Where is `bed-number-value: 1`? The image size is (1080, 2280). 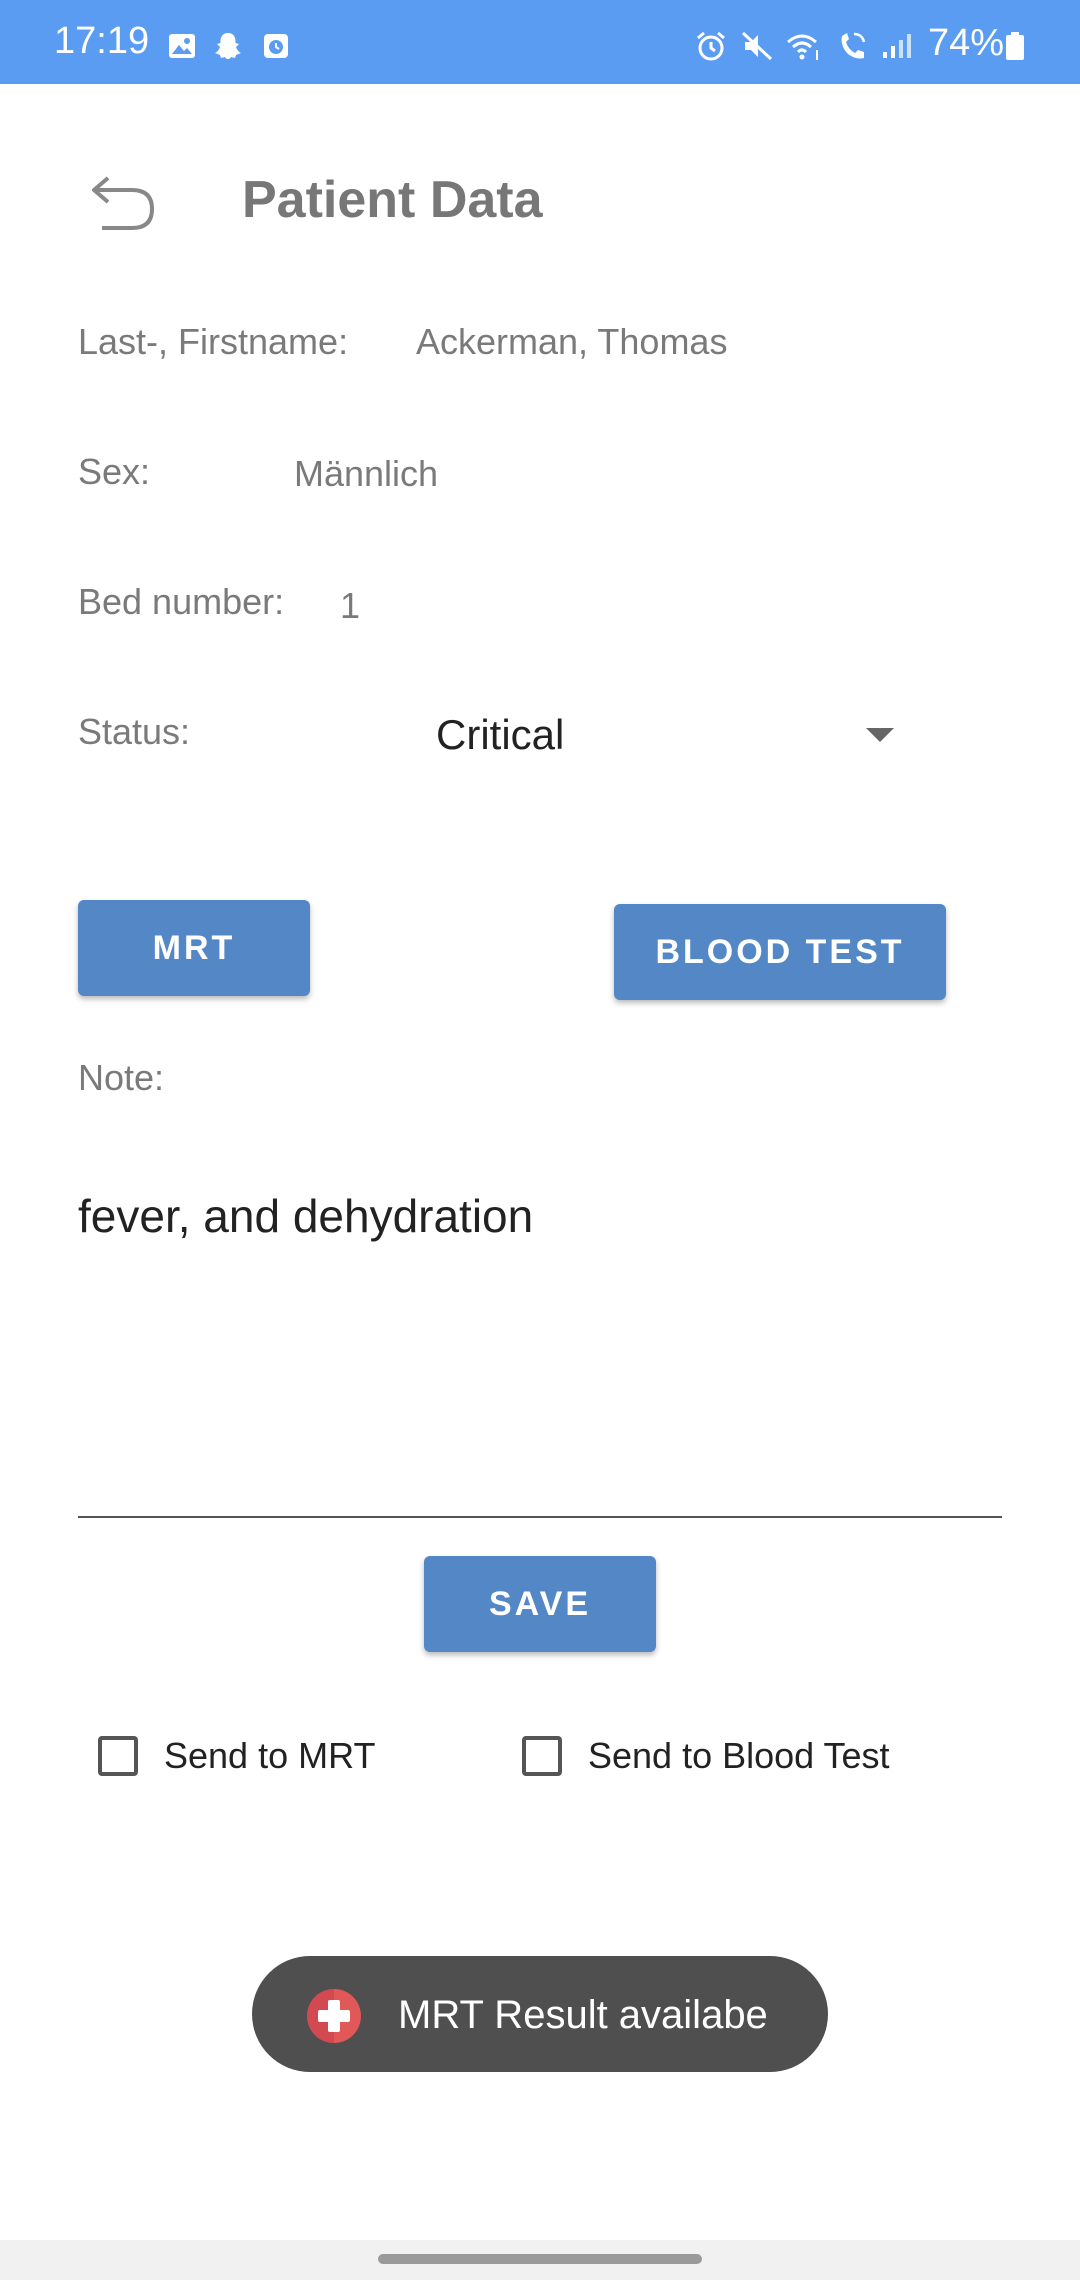 bed-number-value: 1 is located at coordinates (350, 605).